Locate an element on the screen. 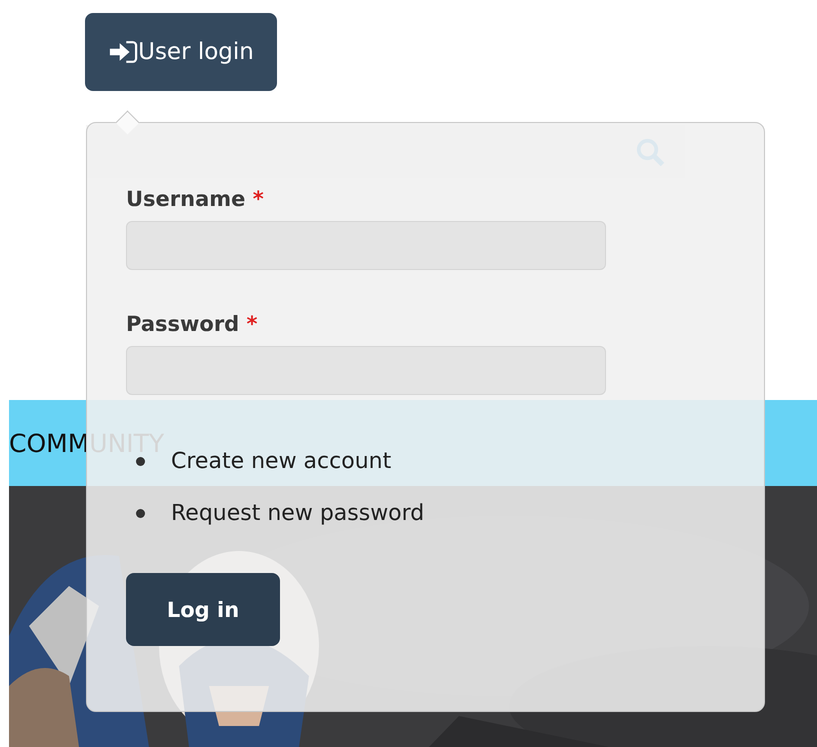  field-label: Username * is located at coordinates (195, 199).